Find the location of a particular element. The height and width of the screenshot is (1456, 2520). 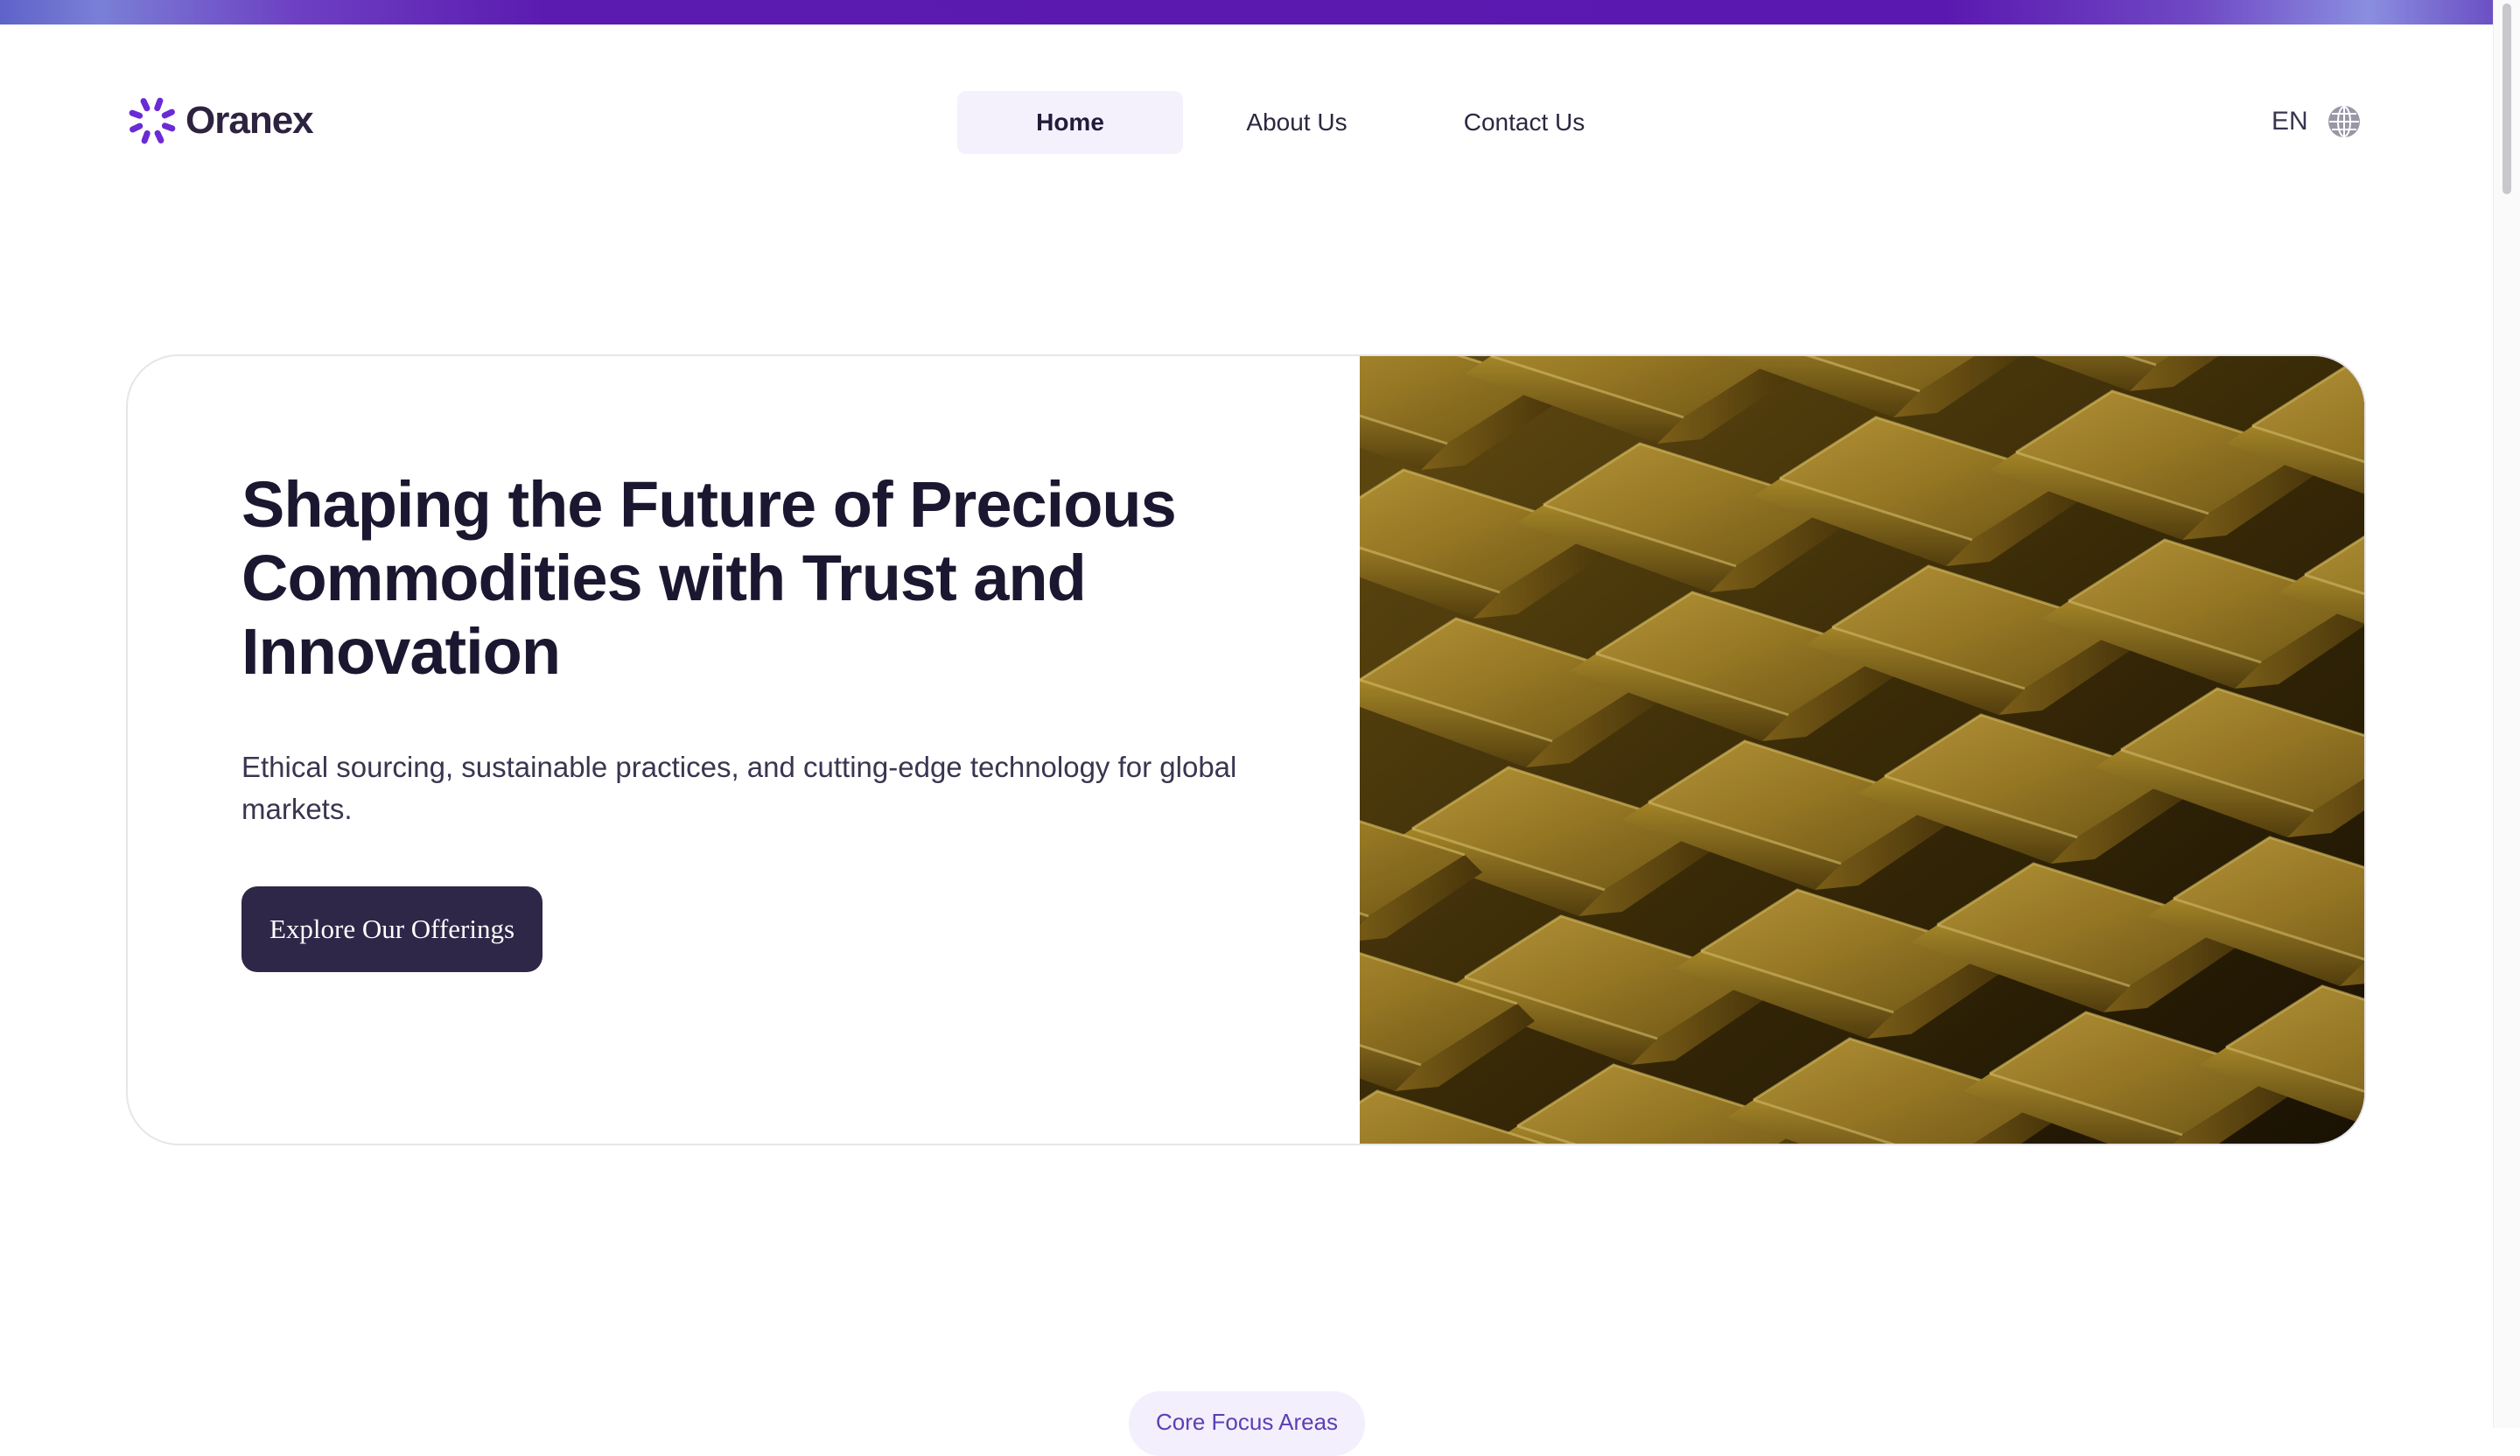

site-header: Oranex Home About Us Contact Us EN is located at coordinates (1247, 112).